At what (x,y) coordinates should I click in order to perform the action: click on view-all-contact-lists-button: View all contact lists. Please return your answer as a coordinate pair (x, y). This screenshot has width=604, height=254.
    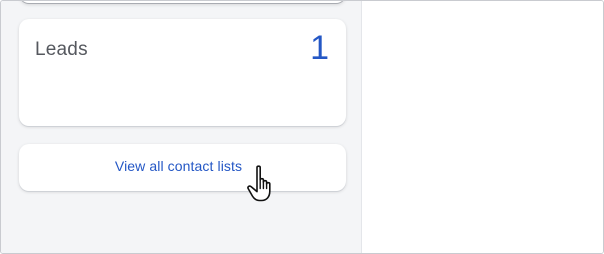
    Looking at the image, I should click on (182, 167).